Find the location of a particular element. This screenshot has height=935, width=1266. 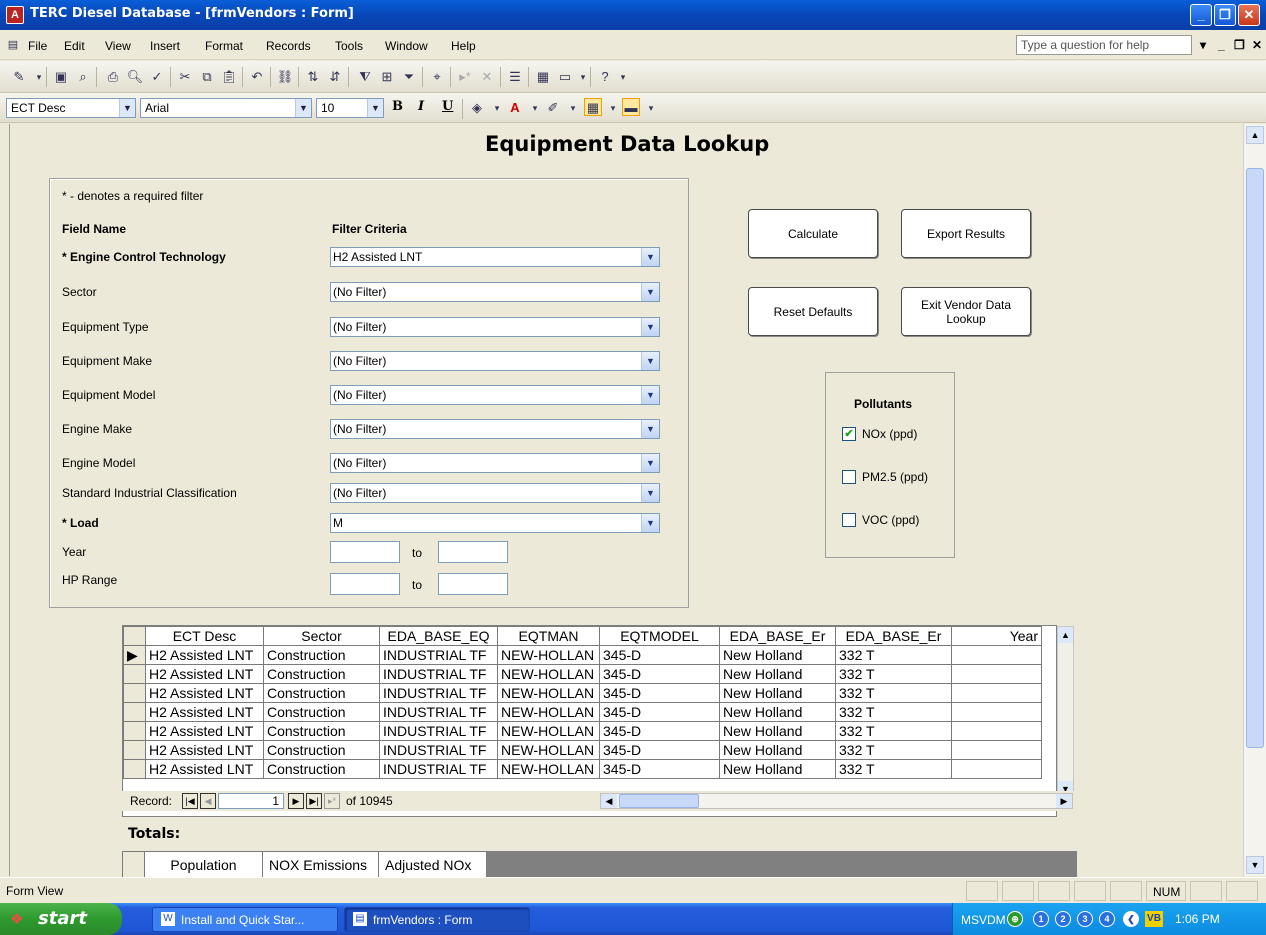

font-select: Arial ▼ is located at coordinates (226, 108).